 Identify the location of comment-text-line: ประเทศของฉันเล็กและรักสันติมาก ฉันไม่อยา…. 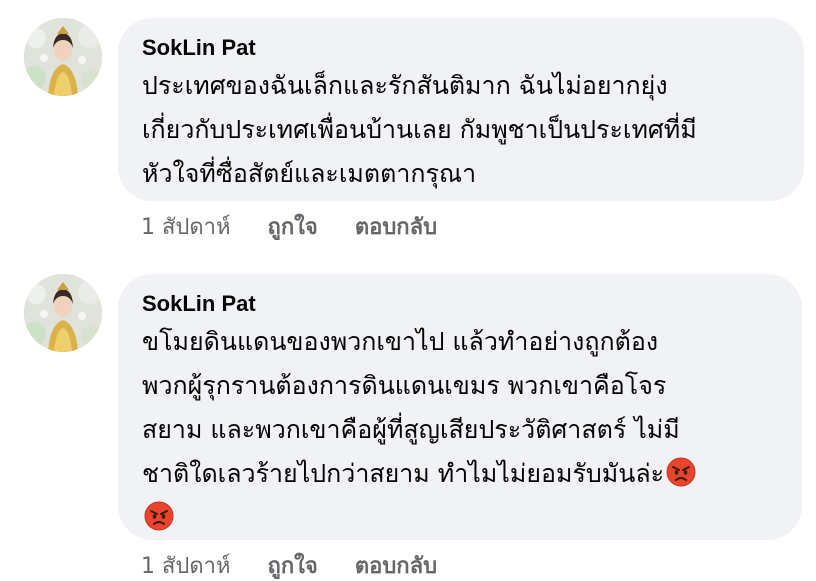
(405, 85).